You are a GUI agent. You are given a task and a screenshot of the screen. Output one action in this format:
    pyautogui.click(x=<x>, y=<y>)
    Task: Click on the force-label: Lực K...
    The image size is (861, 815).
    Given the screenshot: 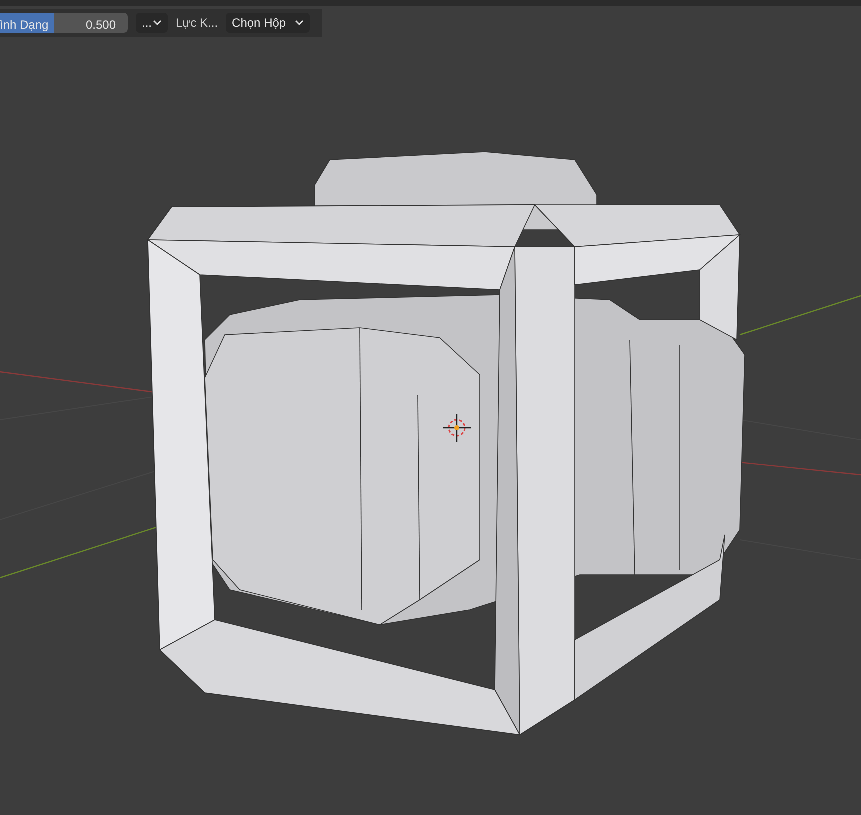 What is the action you would take?
    pyautogui.click(x=197, y=23)
    